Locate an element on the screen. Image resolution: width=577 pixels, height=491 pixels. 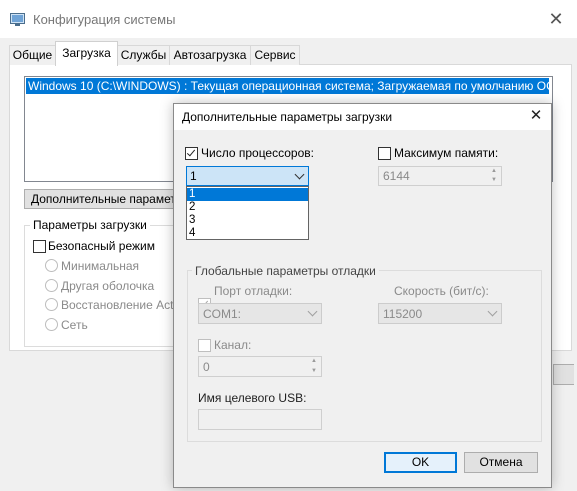
max-memory-value: 6144 is located at coordinates (396, 176).